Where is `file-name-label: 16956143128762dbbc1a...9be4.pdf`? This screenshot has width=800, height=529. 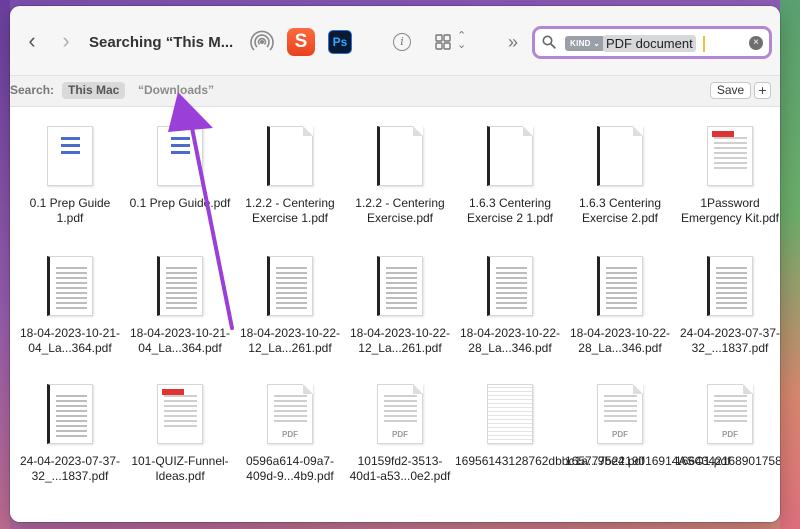 file-name-label: 16956143128762dbbc1a...9be4.pdf is located at coordinates (550, 461).